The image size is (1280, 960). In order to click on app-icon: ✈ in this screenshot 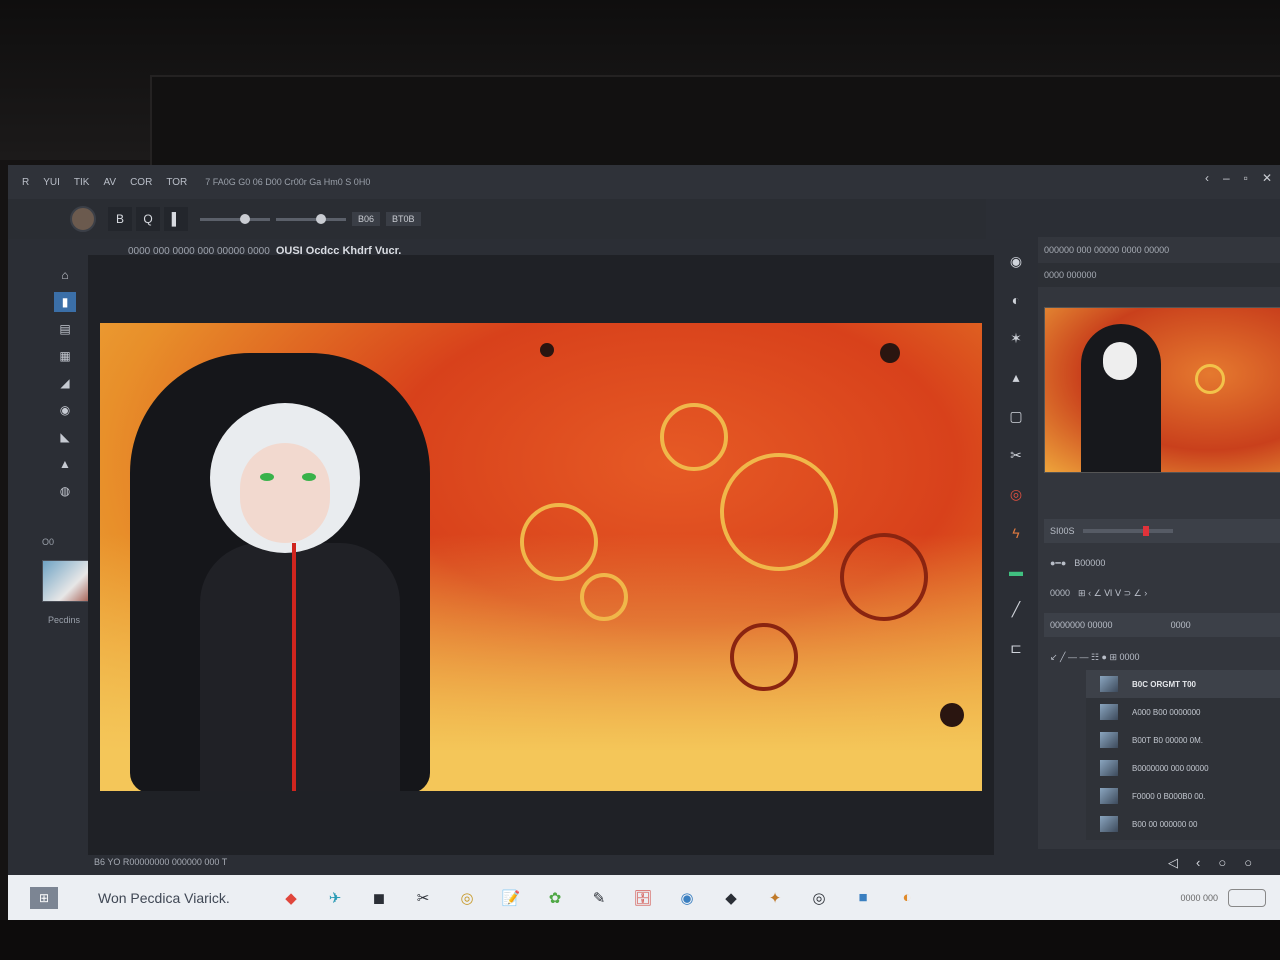, I will do `click(335, 898)`.